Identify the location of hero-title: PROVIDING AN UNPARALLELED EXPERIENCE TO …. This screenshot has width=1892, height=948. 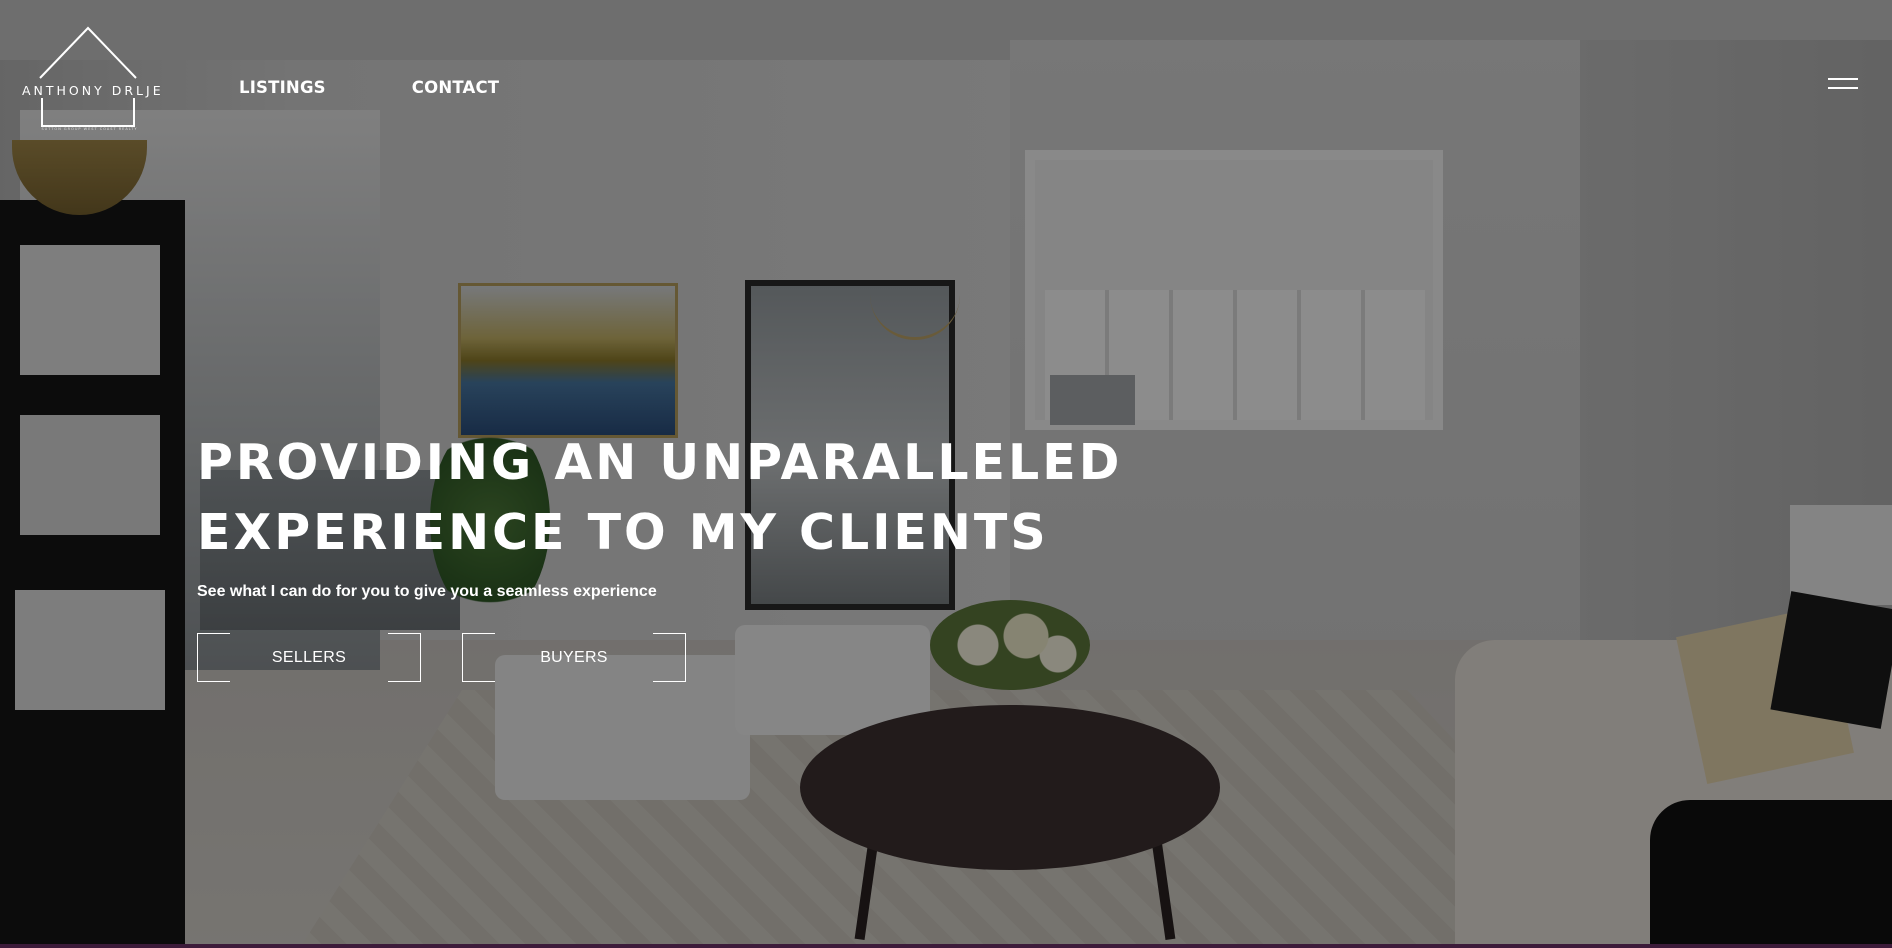
(660, 498).